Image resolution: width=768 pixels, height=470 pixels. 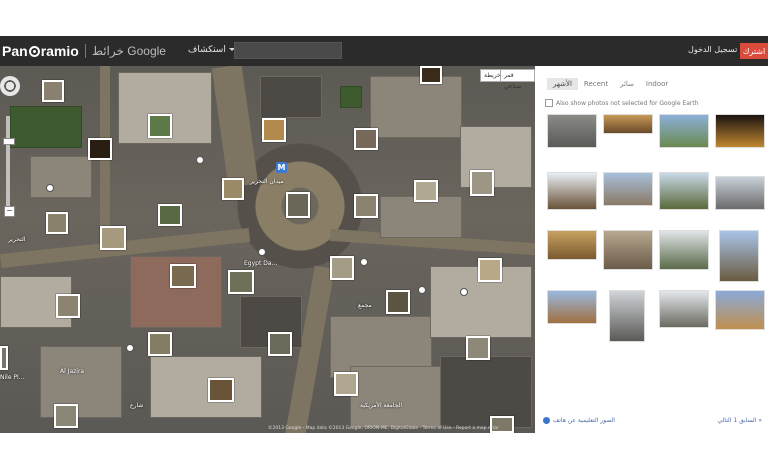 I want to click on top-margin, so click(x=384, y=18).